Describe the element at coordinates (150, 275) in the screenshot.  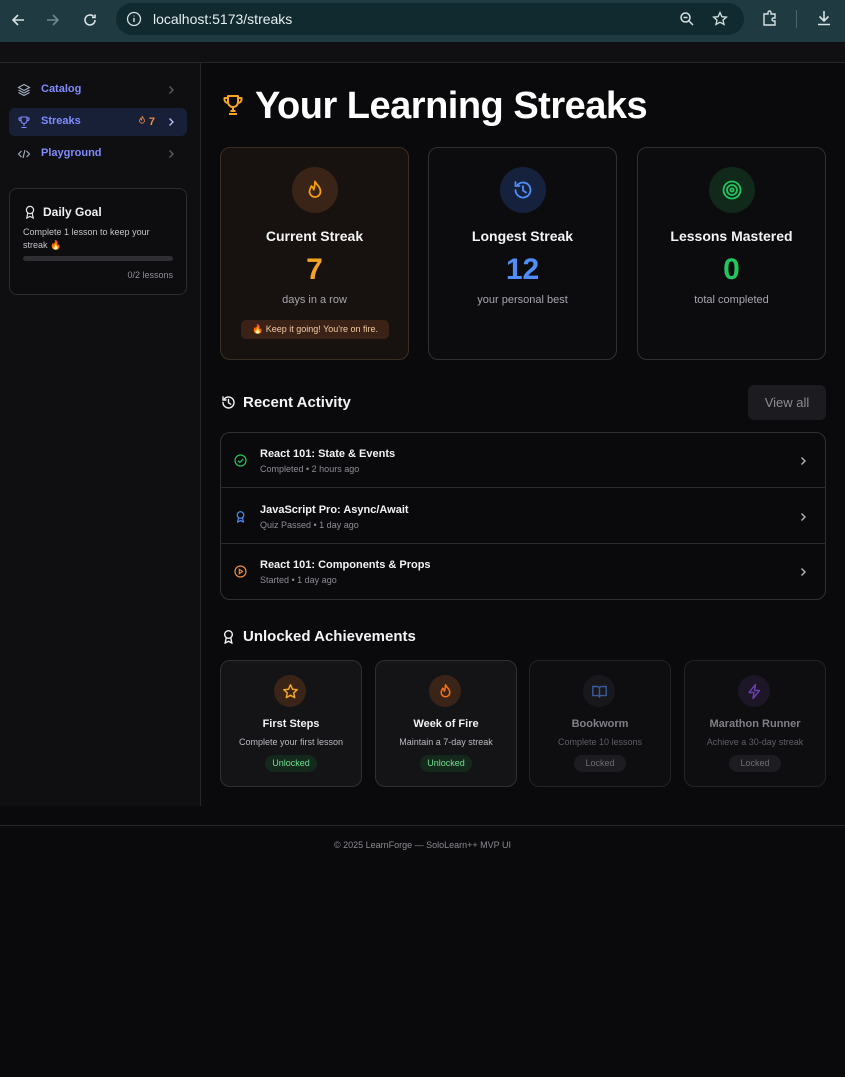
I see `daily-goal-count: 0/2 lessons` at that location.